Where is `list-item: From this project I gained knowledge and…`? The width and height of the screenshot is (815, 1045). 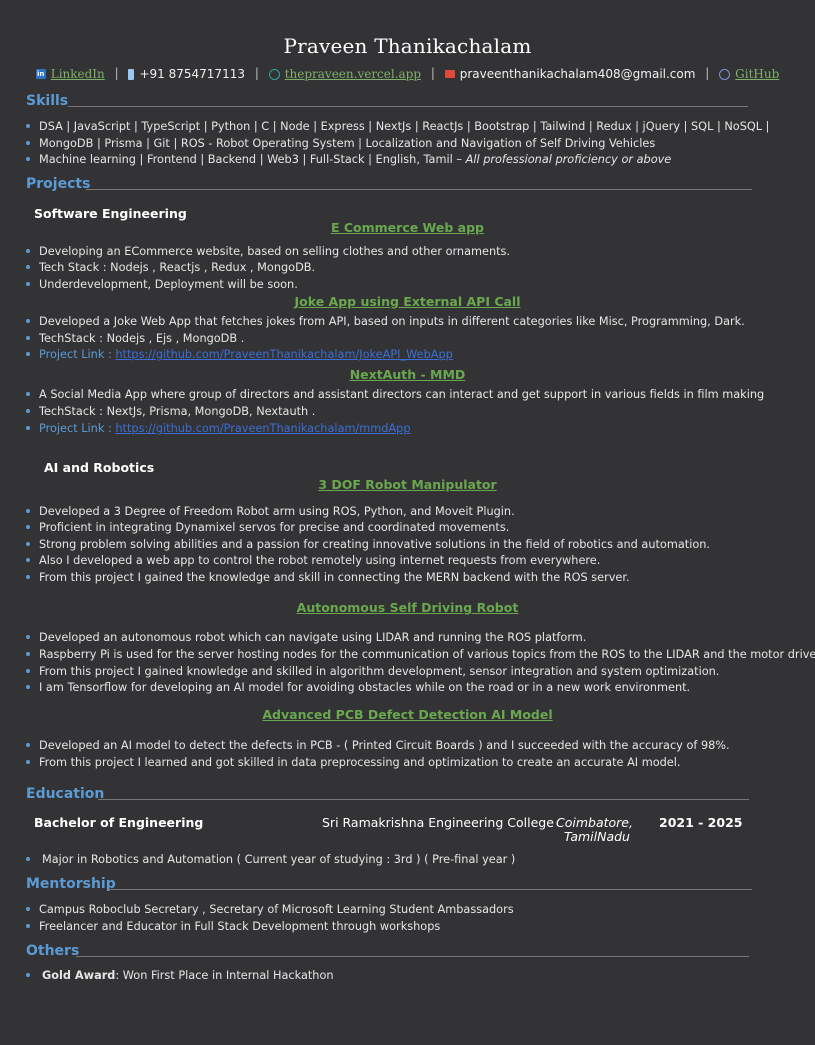
list-item: From this project I gained knowledge and… is located at coordinates (372, 671).